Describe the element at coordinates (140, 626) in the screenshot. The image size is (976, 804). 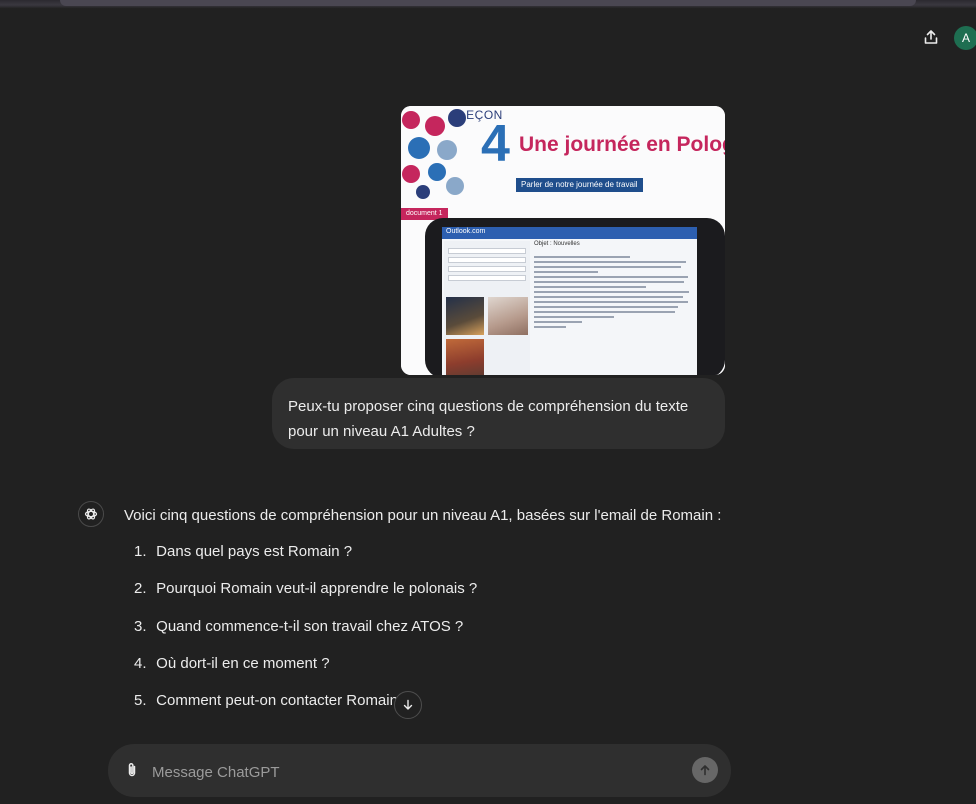
I see `list-number: 3.` at that location.